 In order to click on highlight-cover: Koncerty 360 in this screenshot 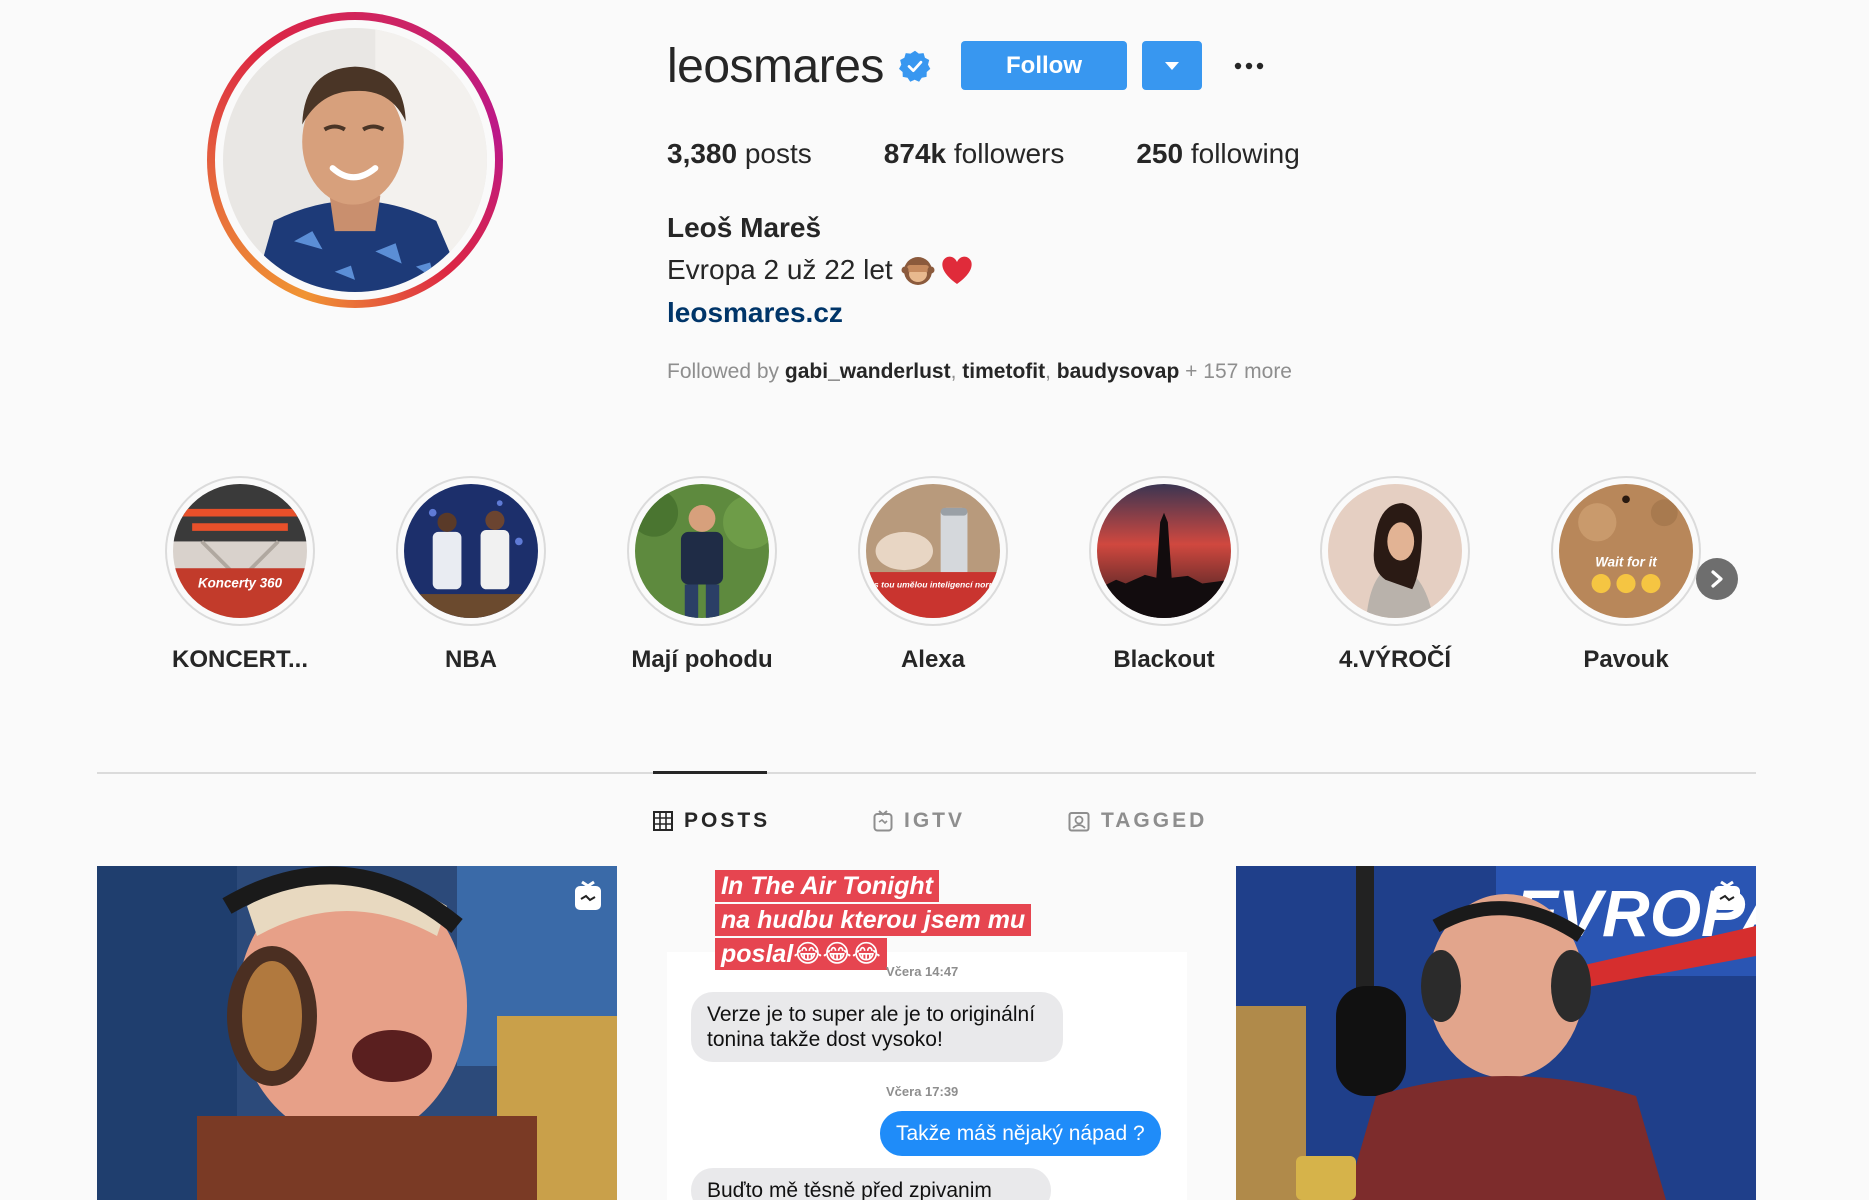, I will do `click(240, 551)`.